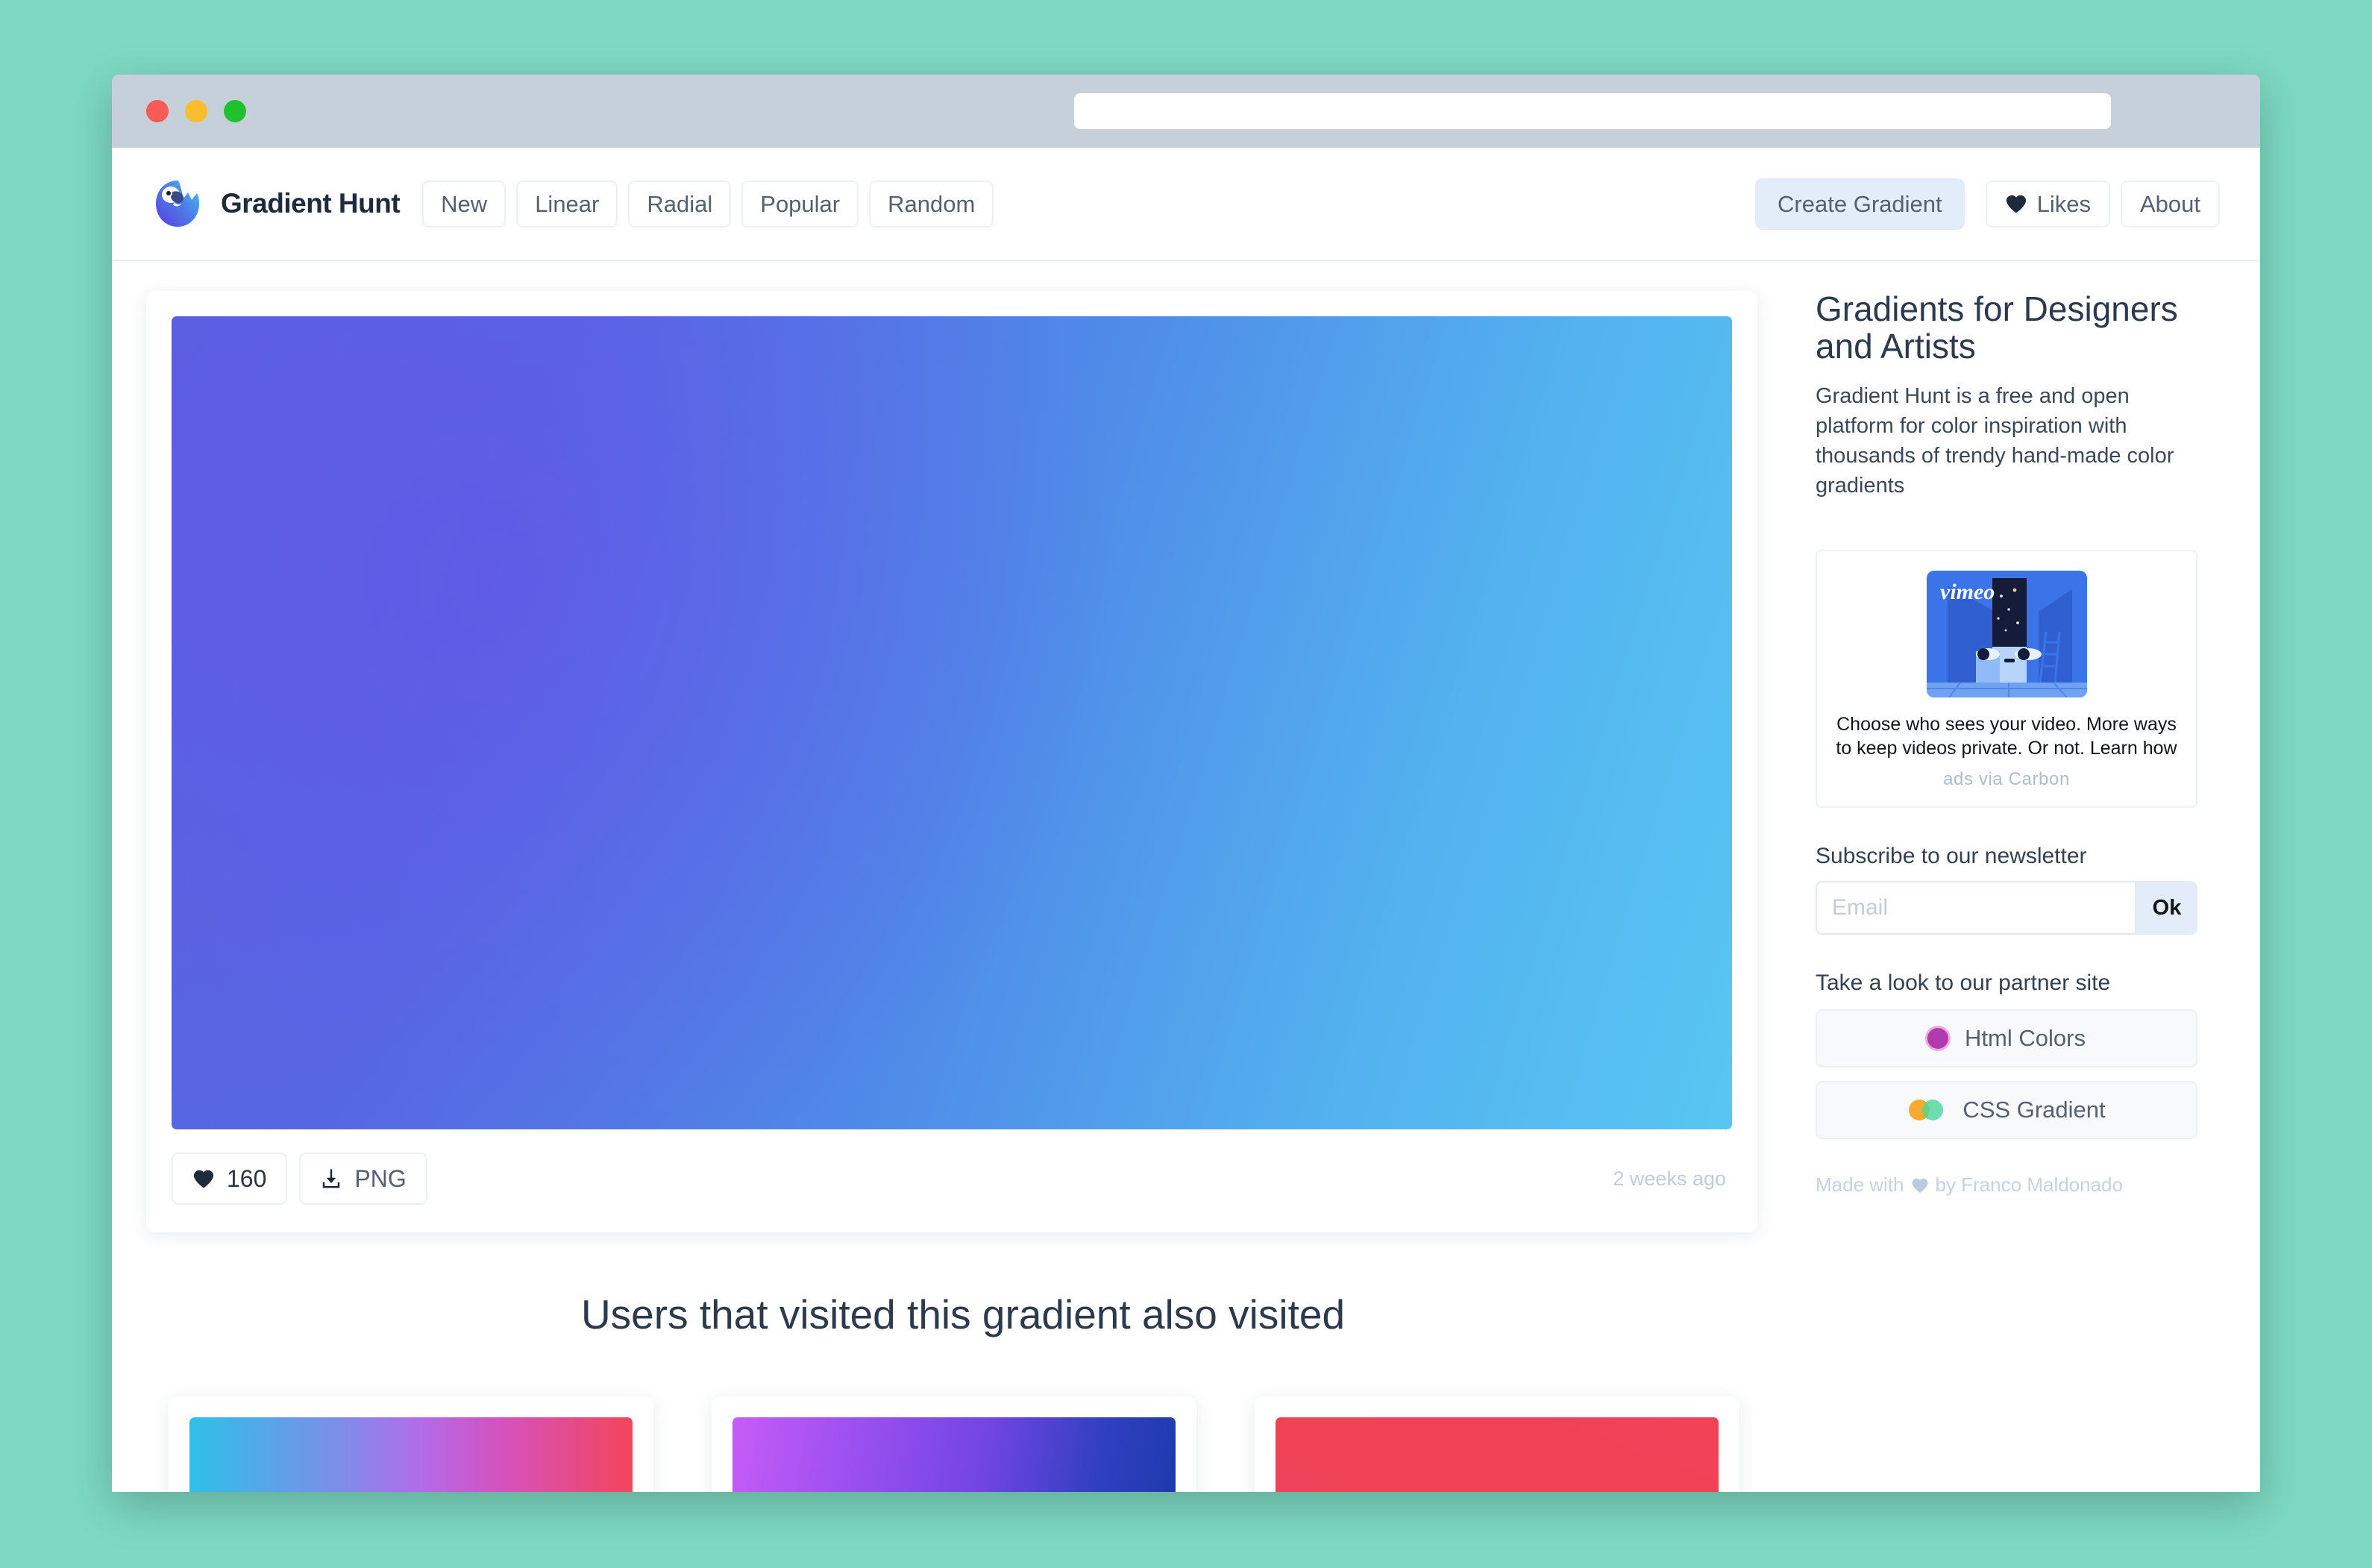 The width and height of the screenshot is (2372, 1568). I want to click on about-button: About, so click(2170, 204).